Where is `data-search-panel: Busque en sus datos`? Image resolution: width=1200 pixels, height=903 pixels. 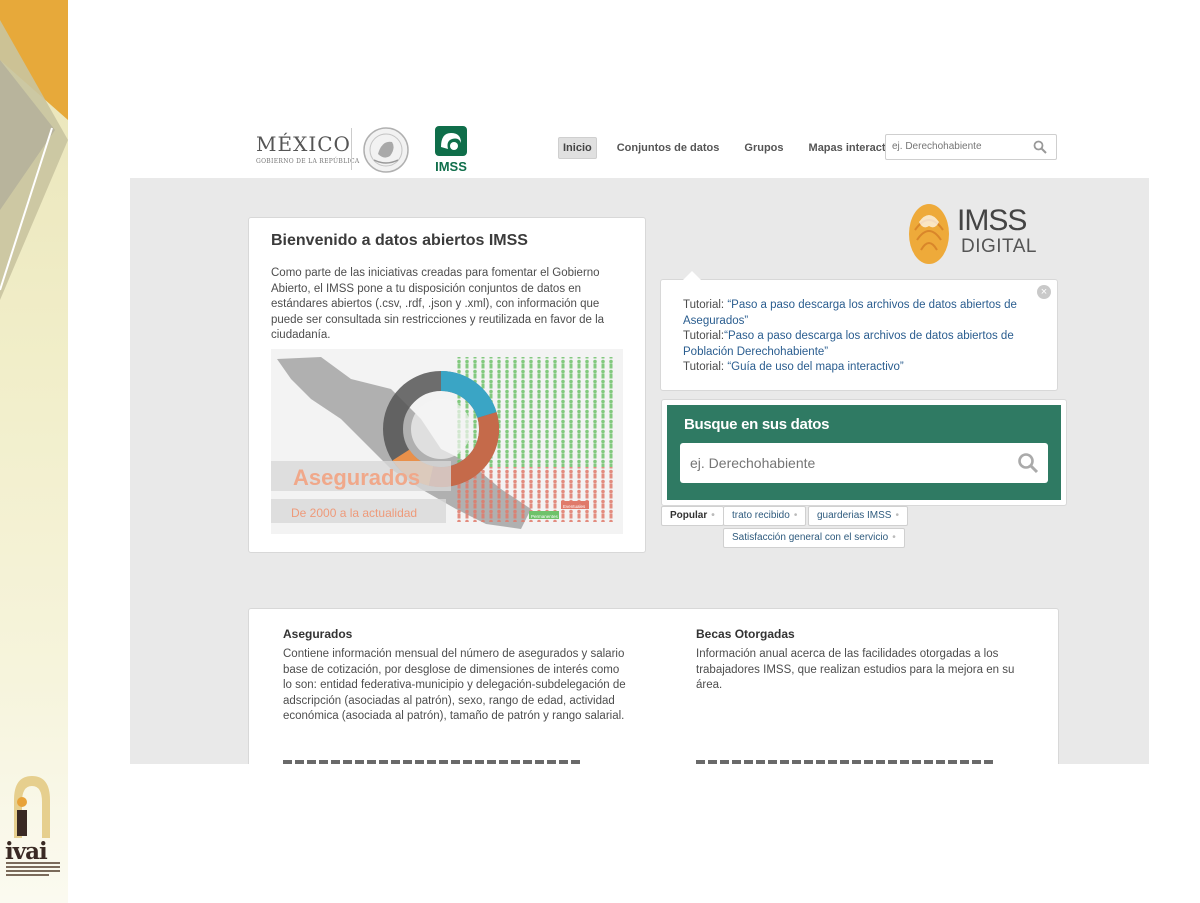
data-search-panel: Busque en sus datos is located at coordinates (864, 452).